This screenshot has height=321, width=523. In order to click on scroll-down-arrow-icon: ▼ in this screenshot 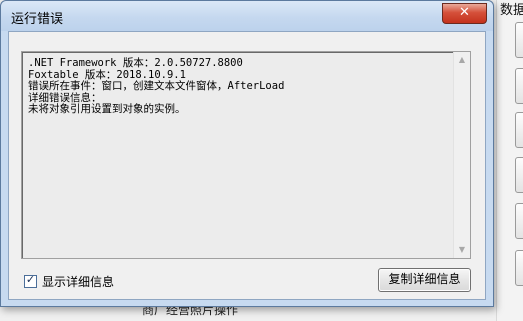, I will do `click(462, 250)`.